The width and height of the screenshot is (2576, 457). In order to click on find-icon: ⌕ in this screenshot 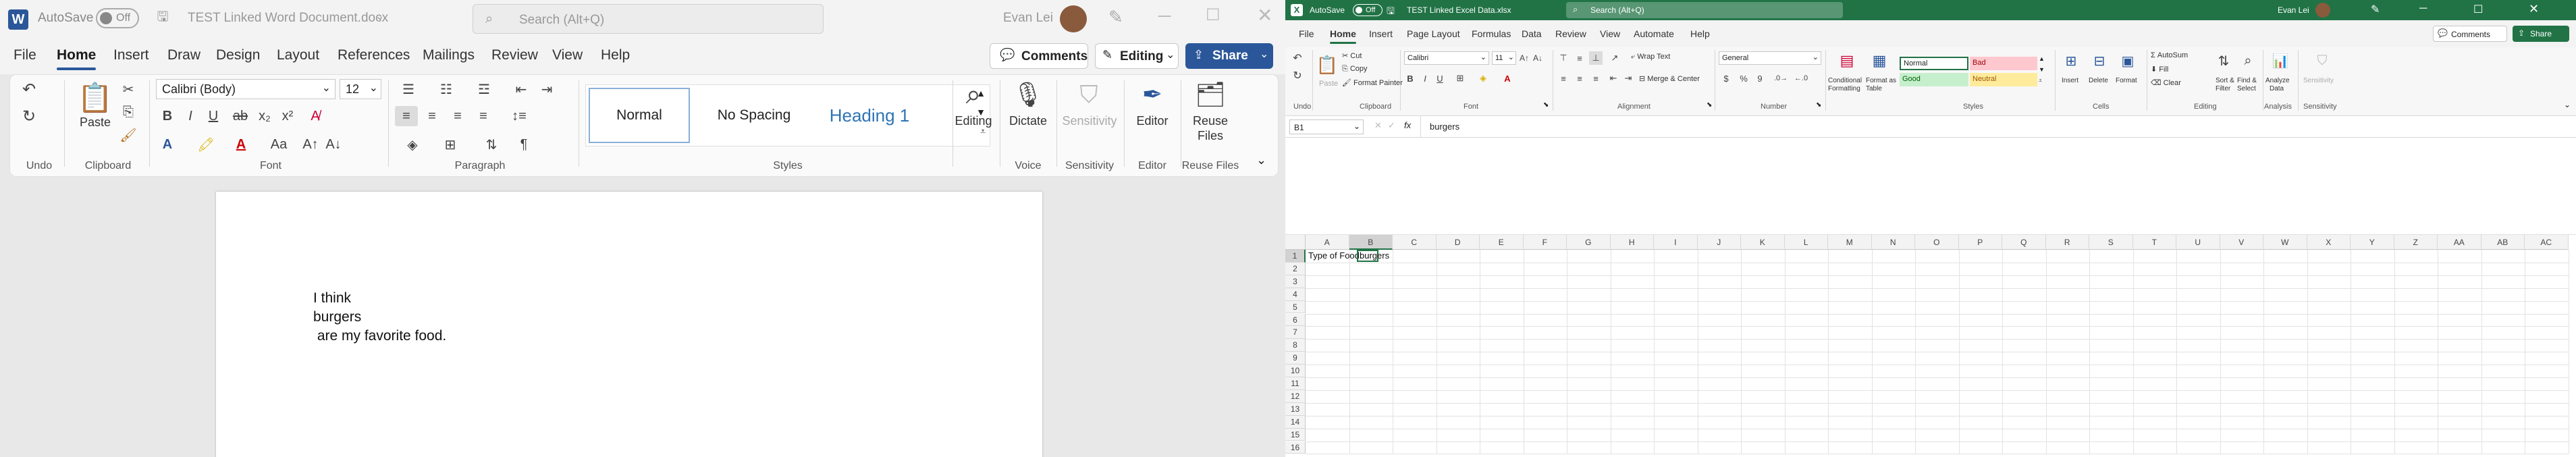, I will do `click(974, 94)`.